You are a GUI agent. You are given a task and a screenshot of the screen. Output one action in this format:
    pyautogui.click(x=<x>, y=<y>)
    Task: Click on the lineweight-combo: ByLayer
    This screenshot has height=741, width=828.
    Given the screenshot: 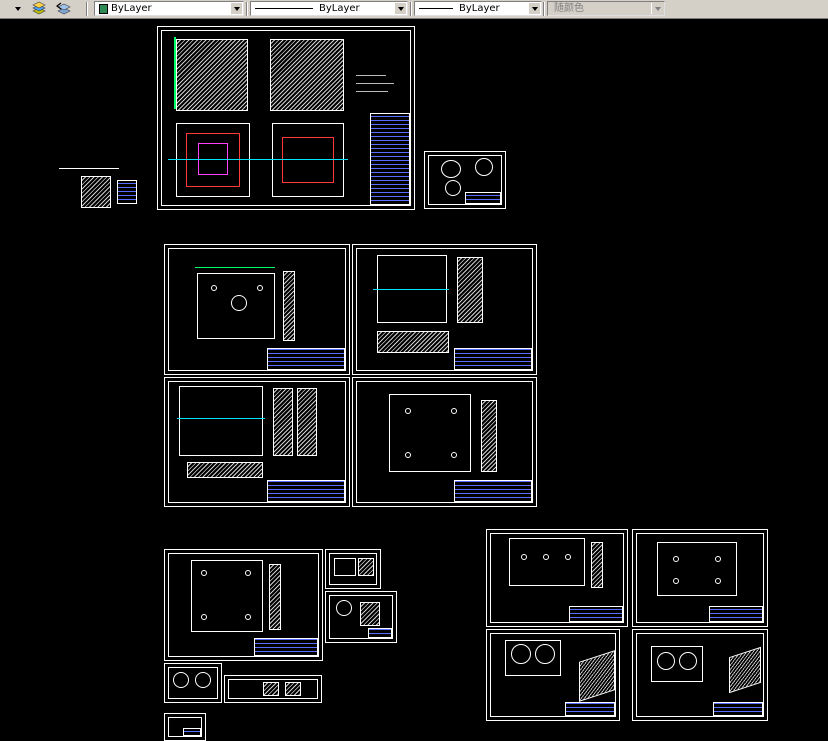 What is the action you would take?
    pyautogui.click(x=478, y=8)
    